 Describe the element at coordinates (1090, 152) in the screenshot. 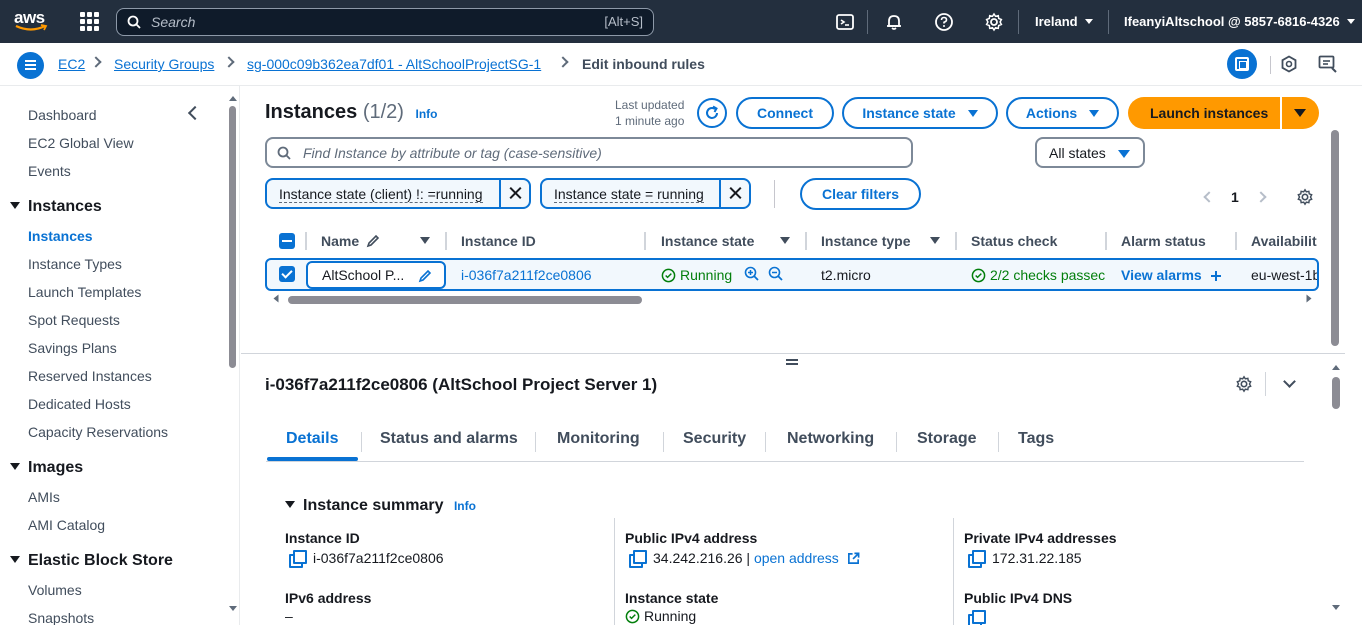

I see `states-select: All states` at that location.